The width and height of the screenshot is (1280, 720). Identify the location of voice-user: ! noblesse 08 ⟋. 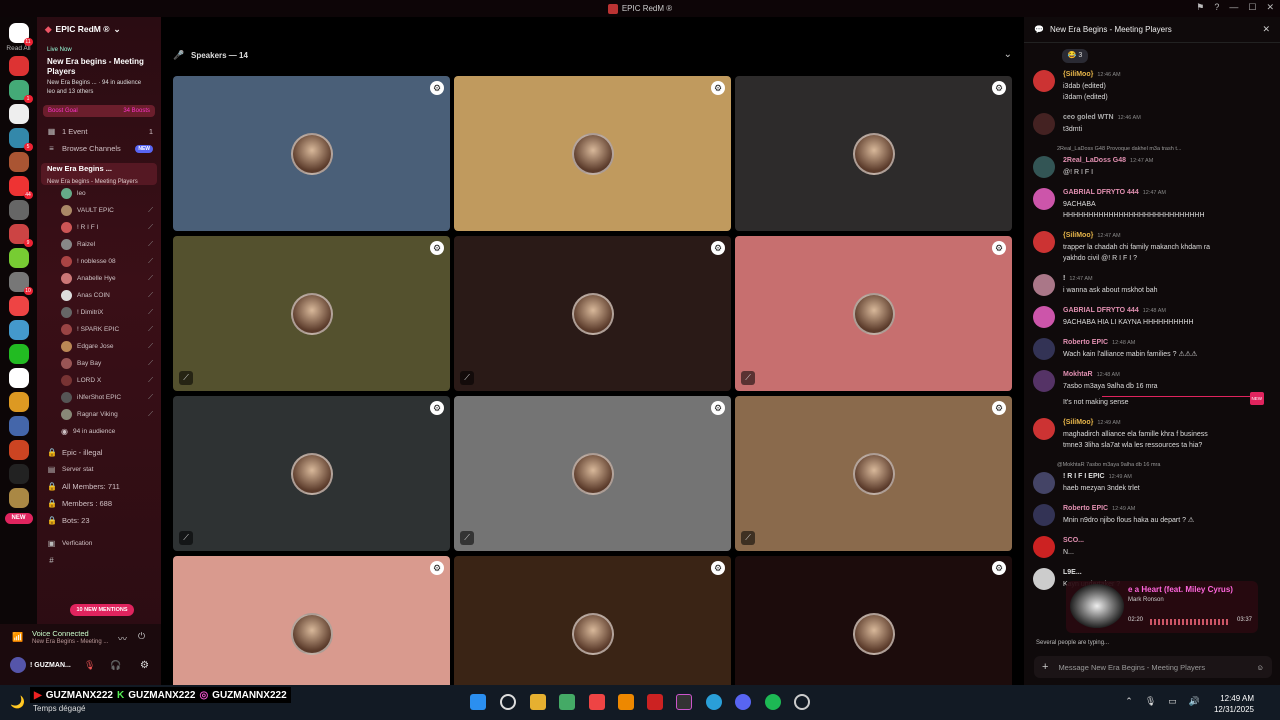
(99, 261).